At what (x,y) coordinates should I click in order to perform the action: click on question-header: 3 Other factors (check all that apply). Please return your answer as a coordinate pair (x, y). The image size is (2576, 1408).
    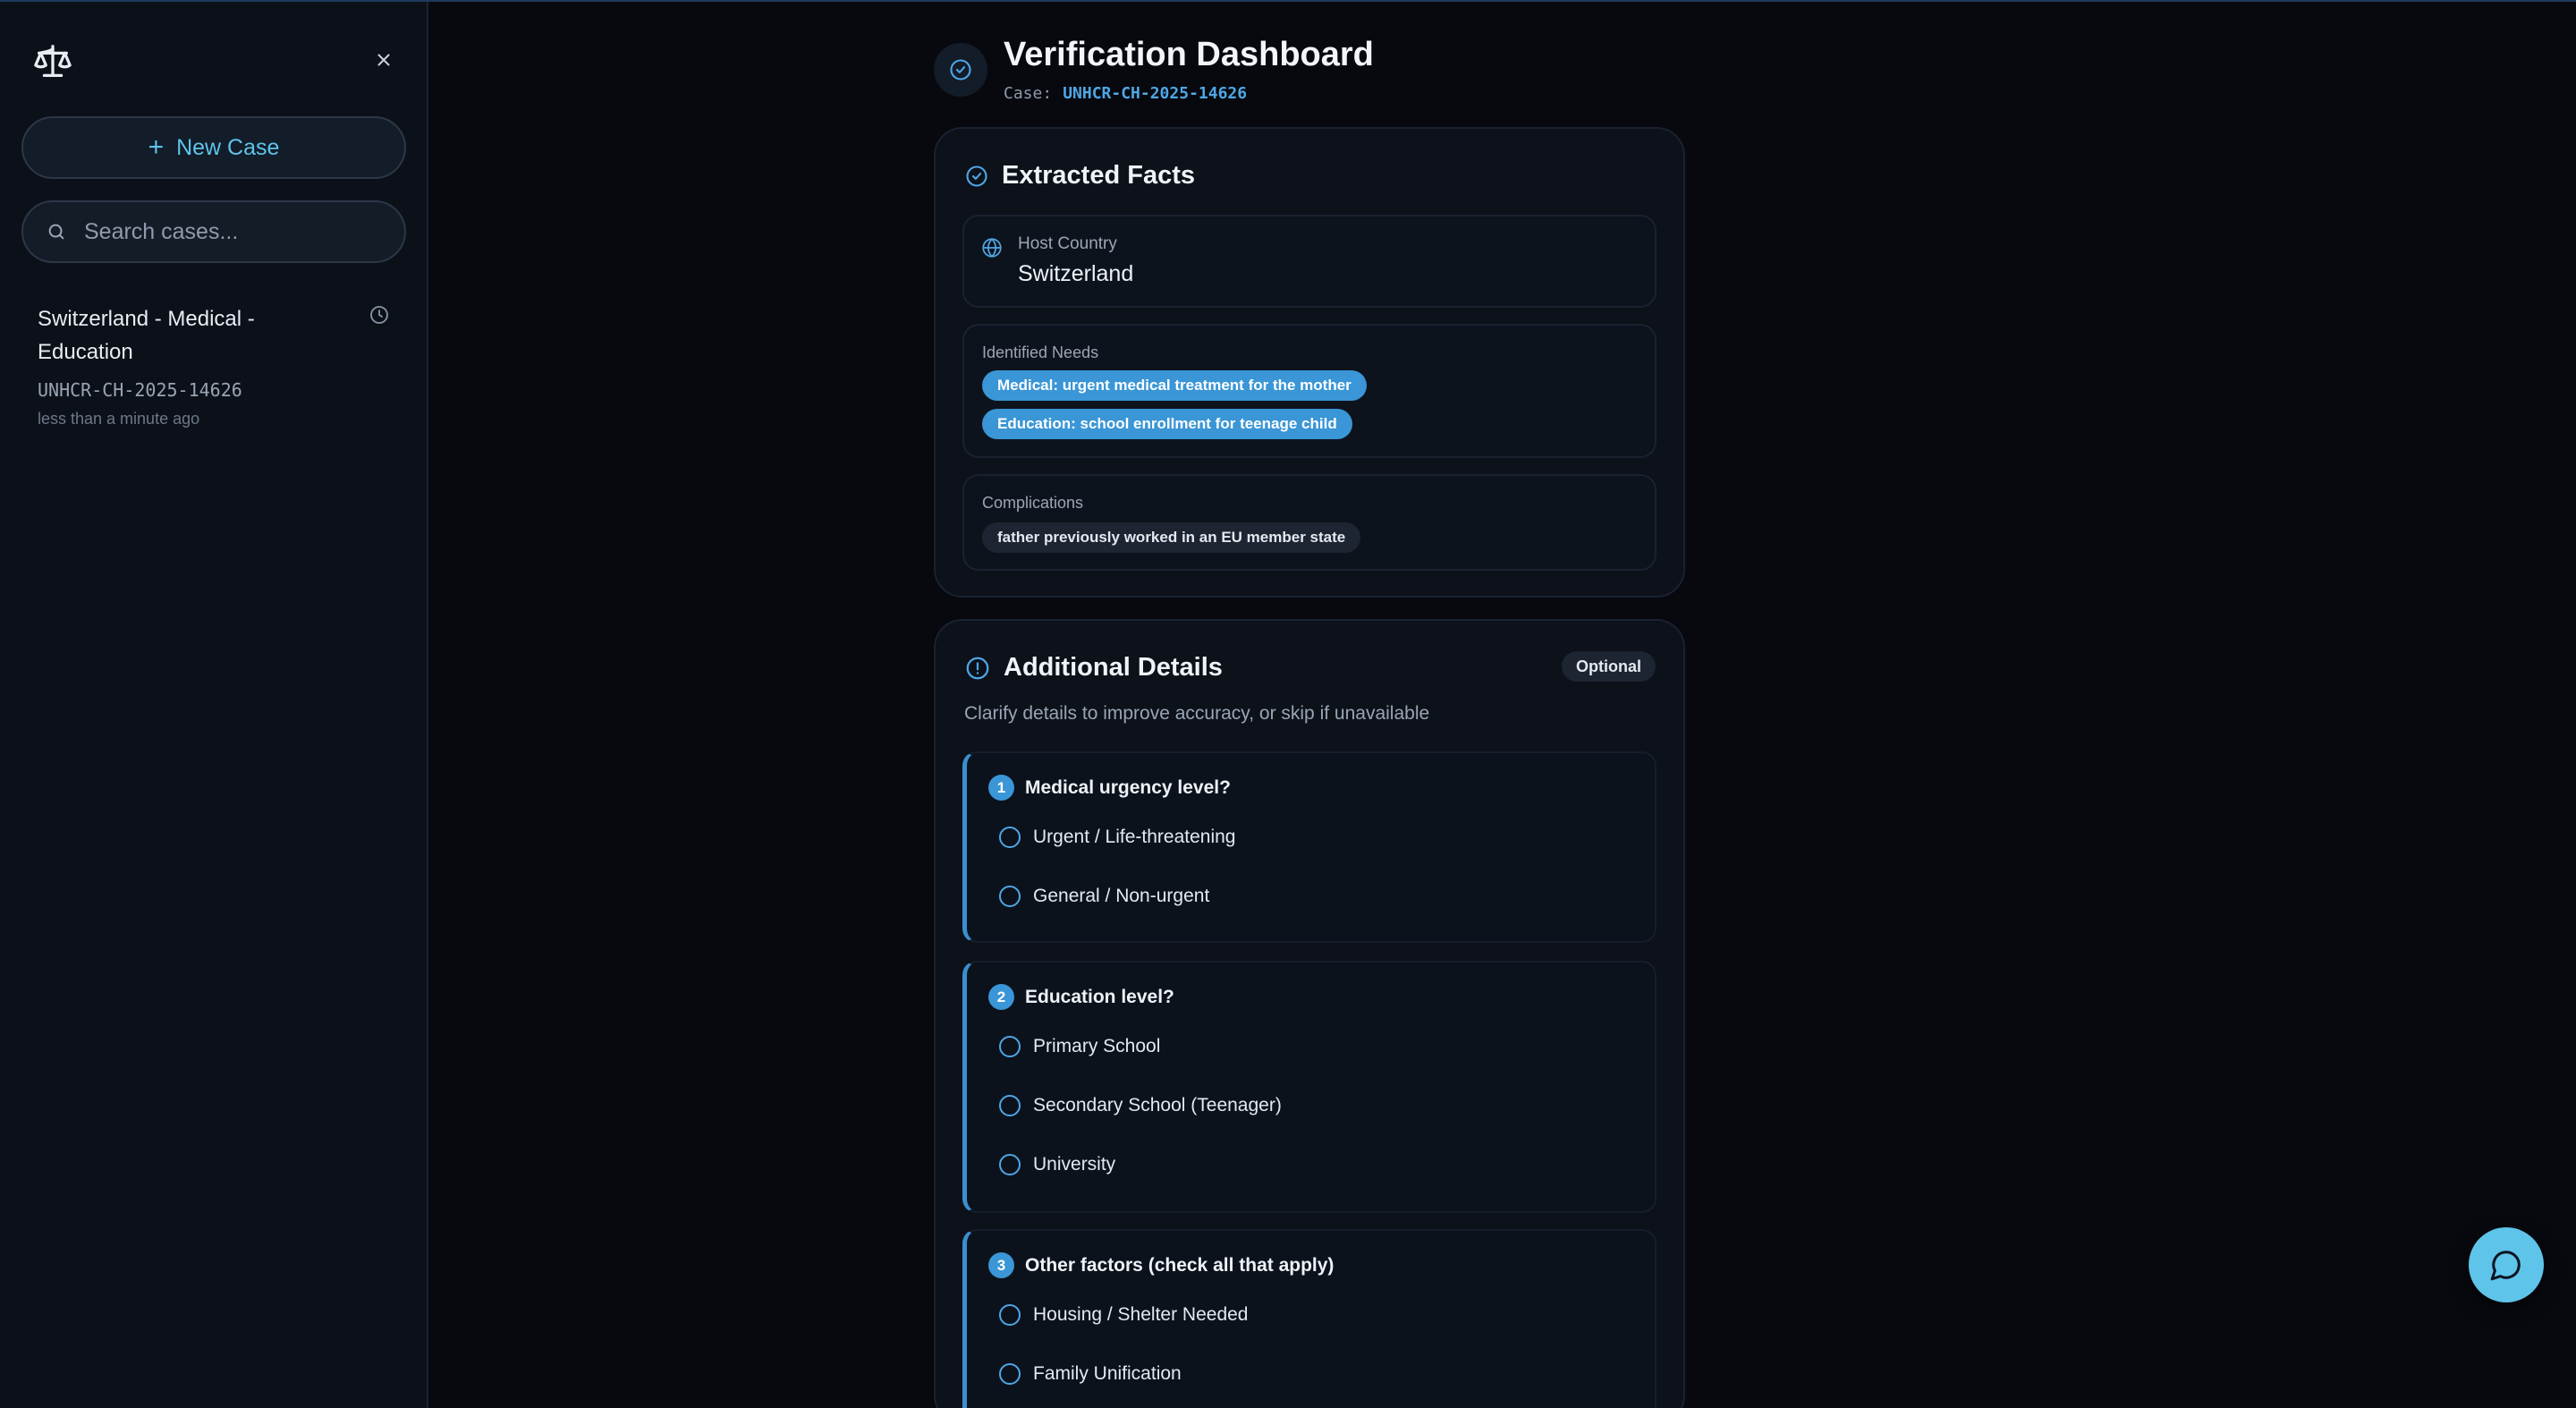
    Looking at the image, I should click on (1161, 1265).